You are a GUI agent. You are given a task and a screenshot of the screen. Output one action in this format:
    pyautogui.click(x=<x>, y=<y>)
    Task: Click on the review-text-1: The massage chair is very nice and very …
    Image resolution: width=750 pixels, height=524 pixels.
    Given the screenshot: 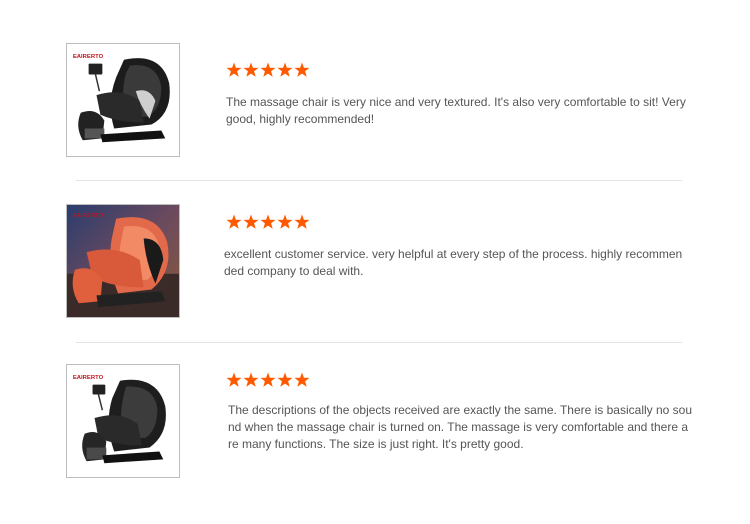 What is the action you would take?
    pyautogui.click(x=456, y=110)
    